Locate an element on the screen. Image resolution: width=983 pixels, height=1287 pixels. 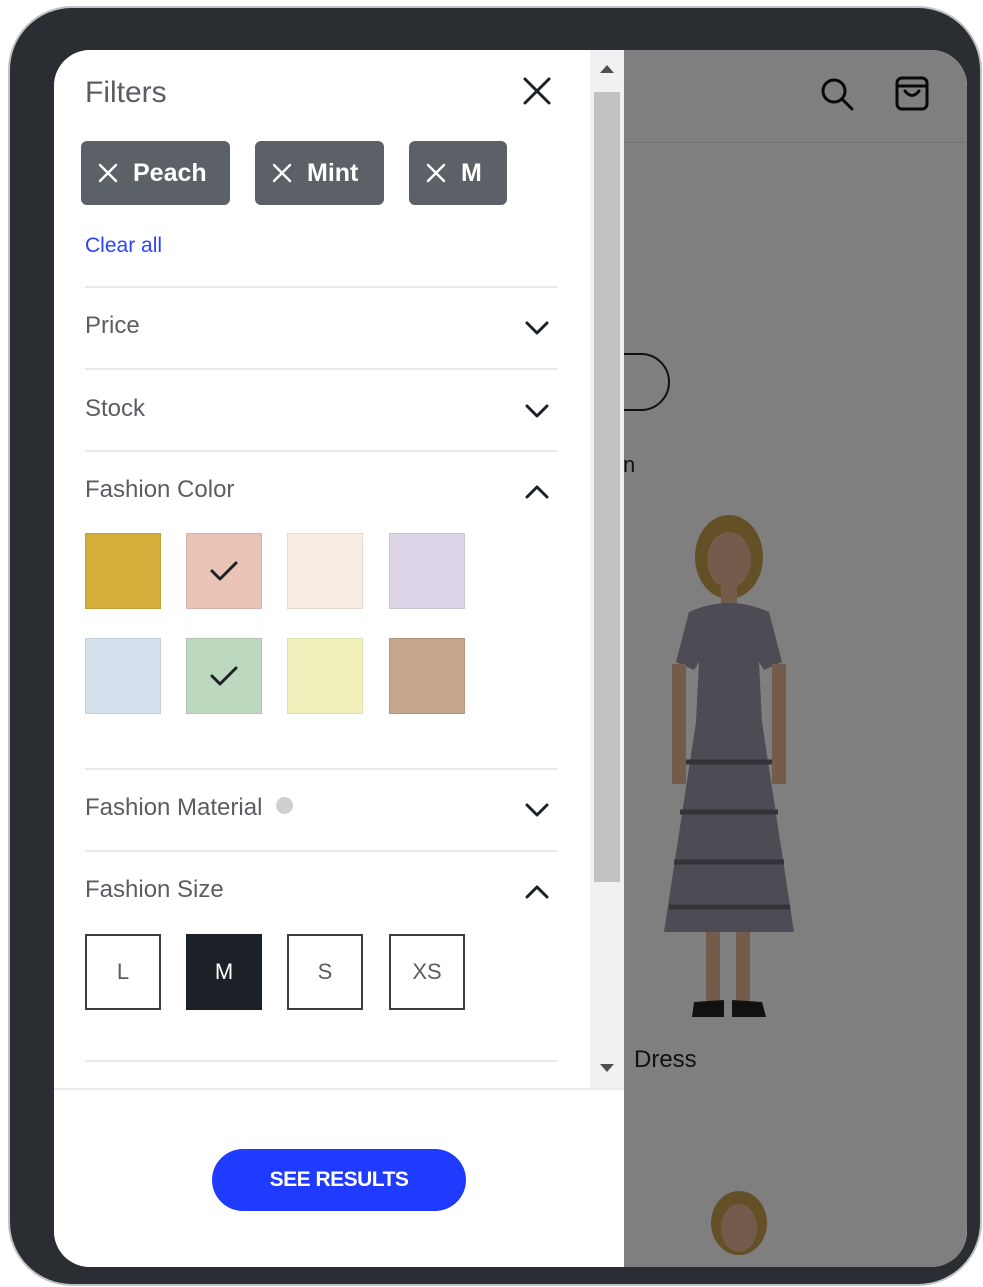
section-size-header: Fashion Size is located at coordinates (321, 892).